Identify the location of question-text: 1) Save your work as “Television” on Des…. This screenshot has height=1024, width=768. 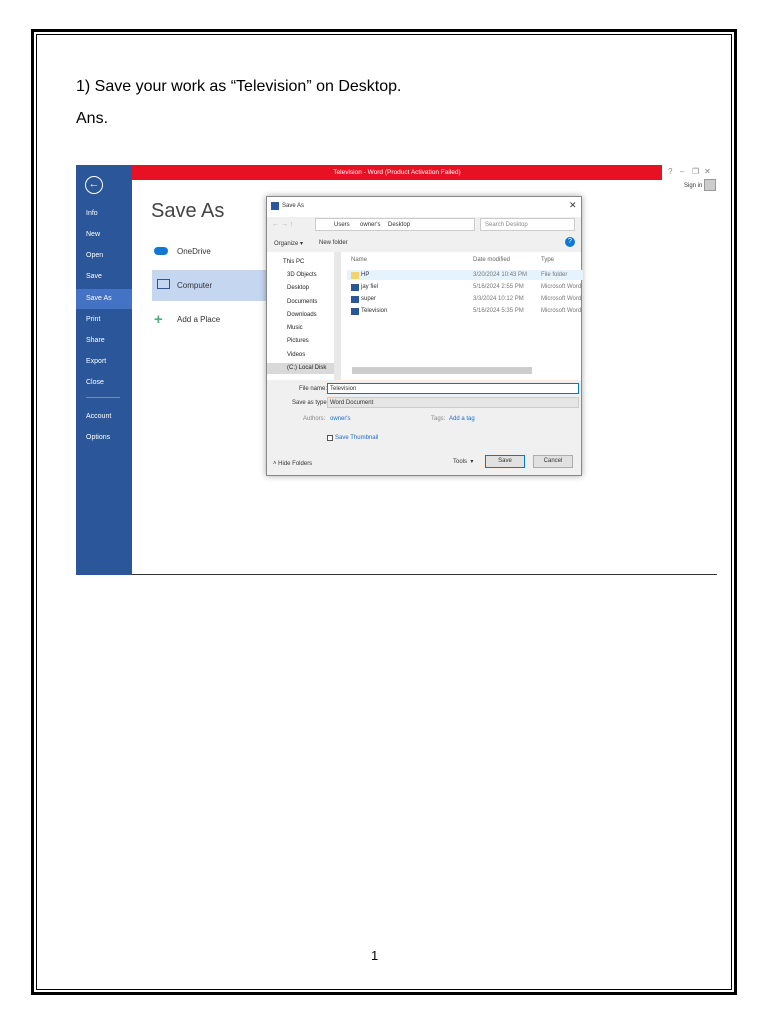
(239, 86).